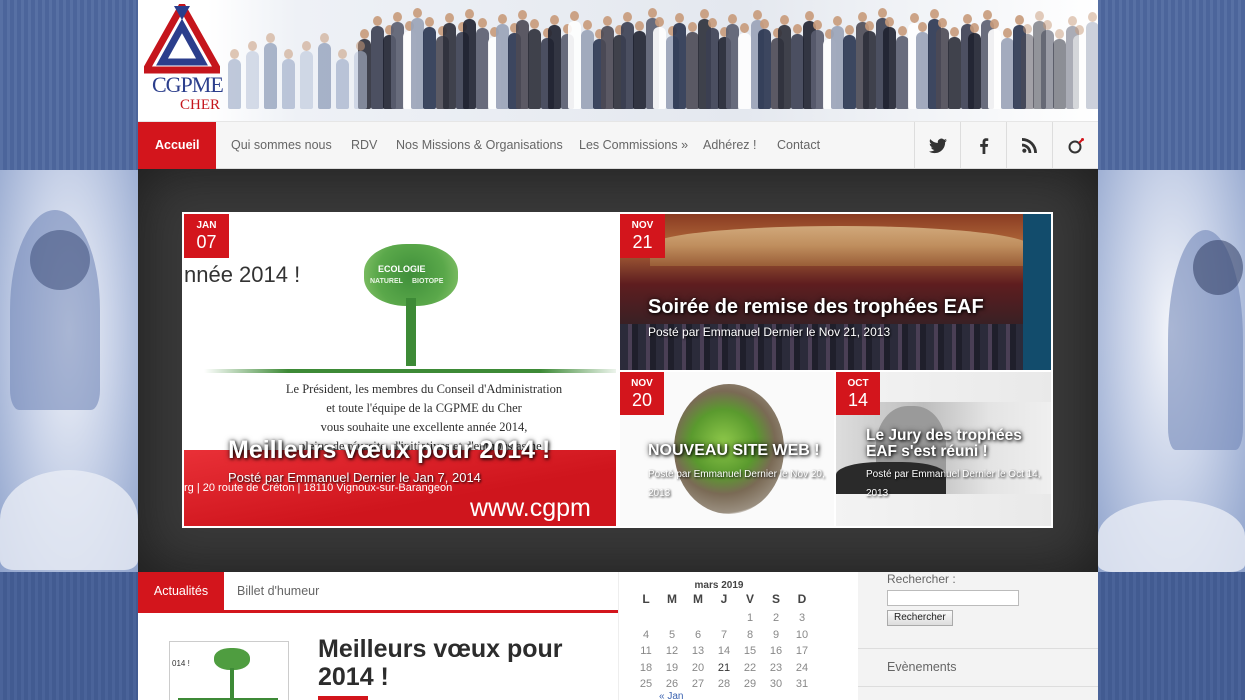 This screenshot has width=1245, height=700. Describe the element at coordinates (978, 686) in the screenshot. I see `divider` at that location.